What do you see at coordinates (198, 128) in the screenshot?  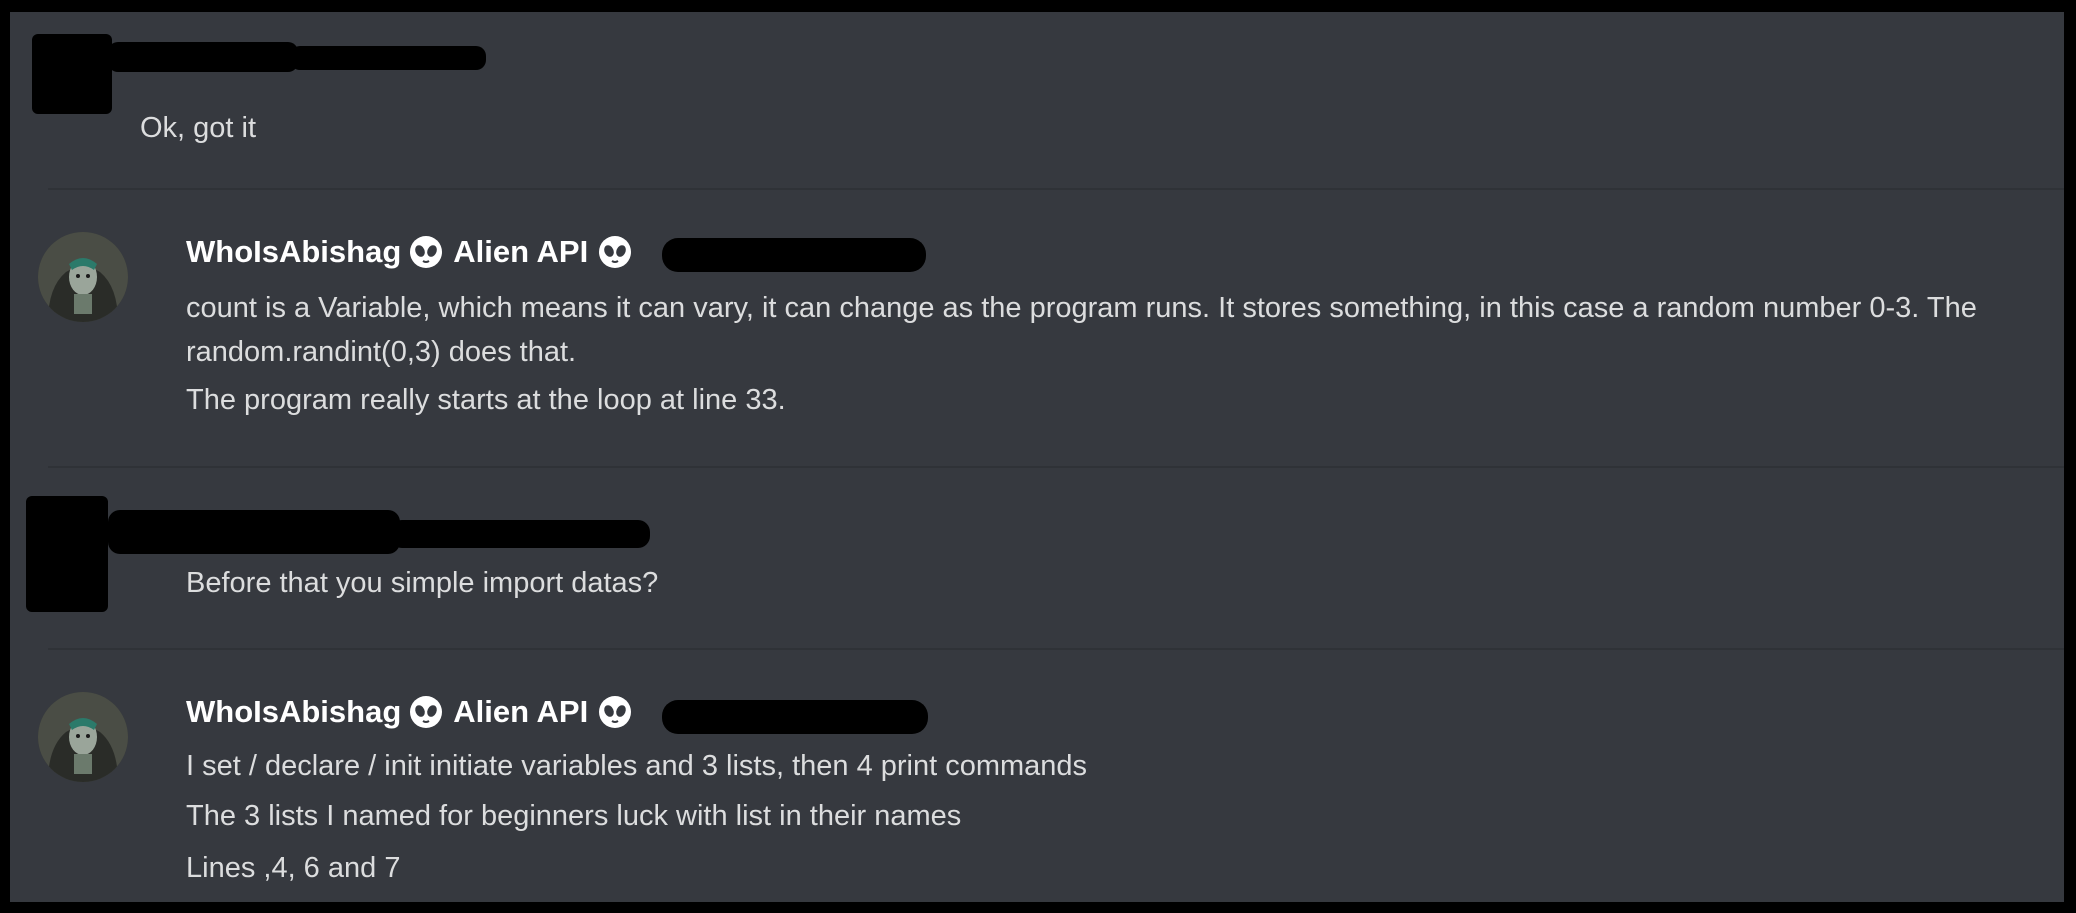 I see `message-text: Ok, got it` at bounding box center [198, 128].